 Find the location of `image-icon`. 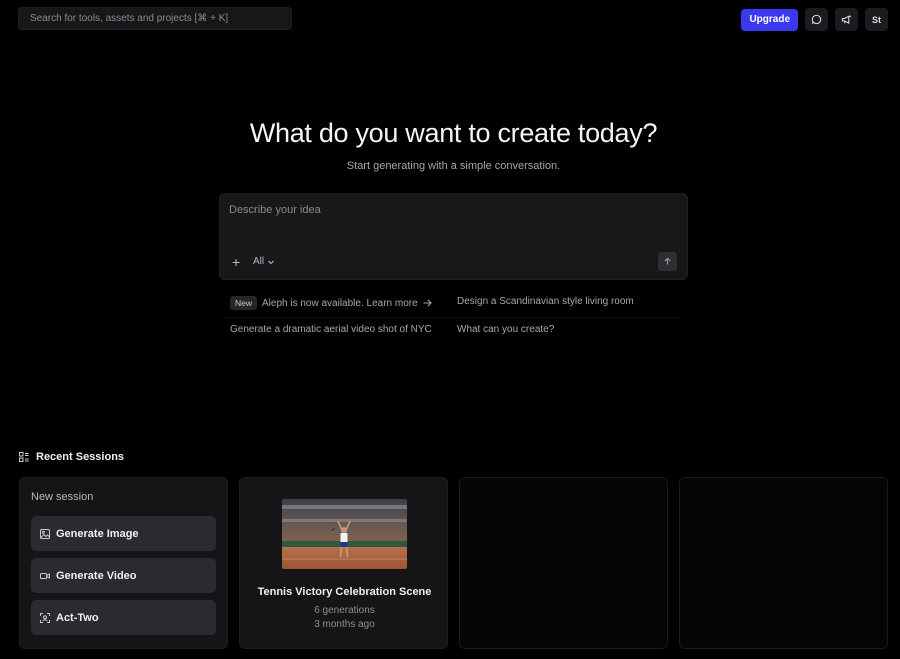

image-icon is located at coordinates (45, 533).